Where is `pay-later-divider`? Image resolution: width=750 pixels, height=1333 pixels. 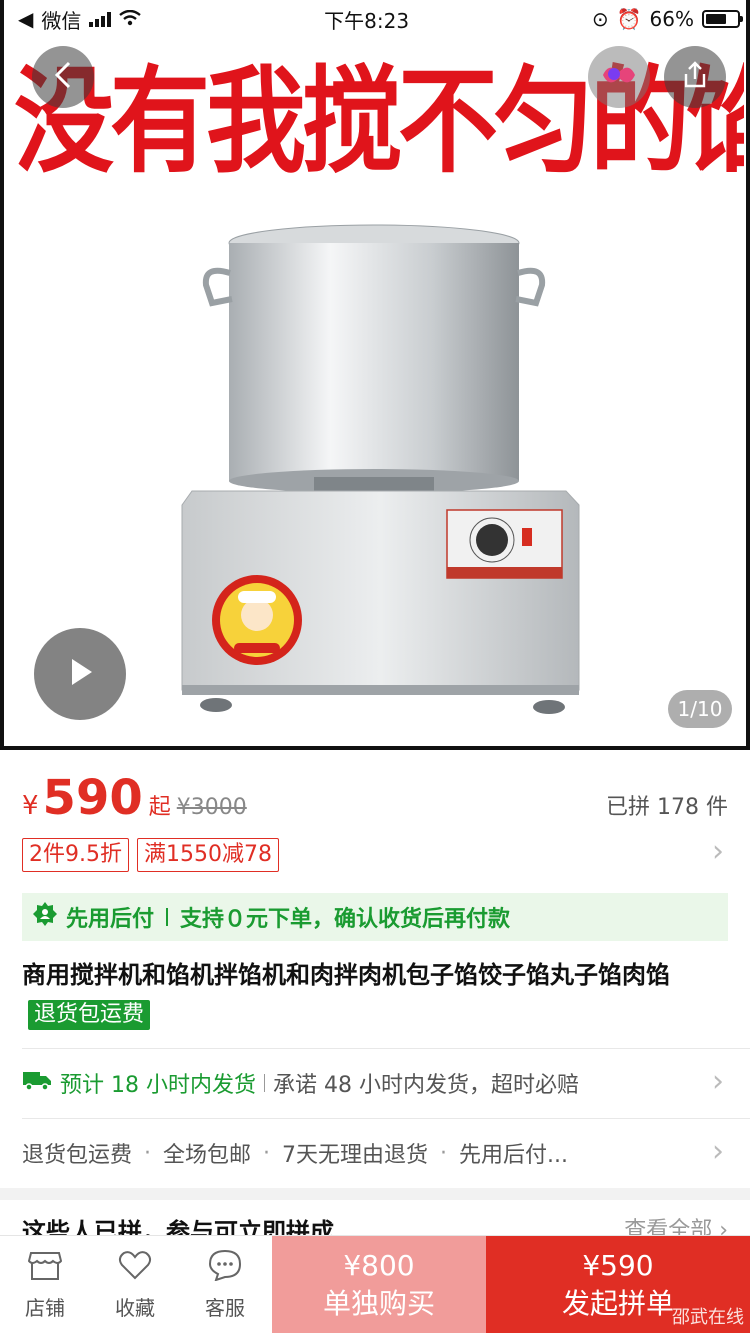
pay-later-divider is located at coordinates (167, 917).